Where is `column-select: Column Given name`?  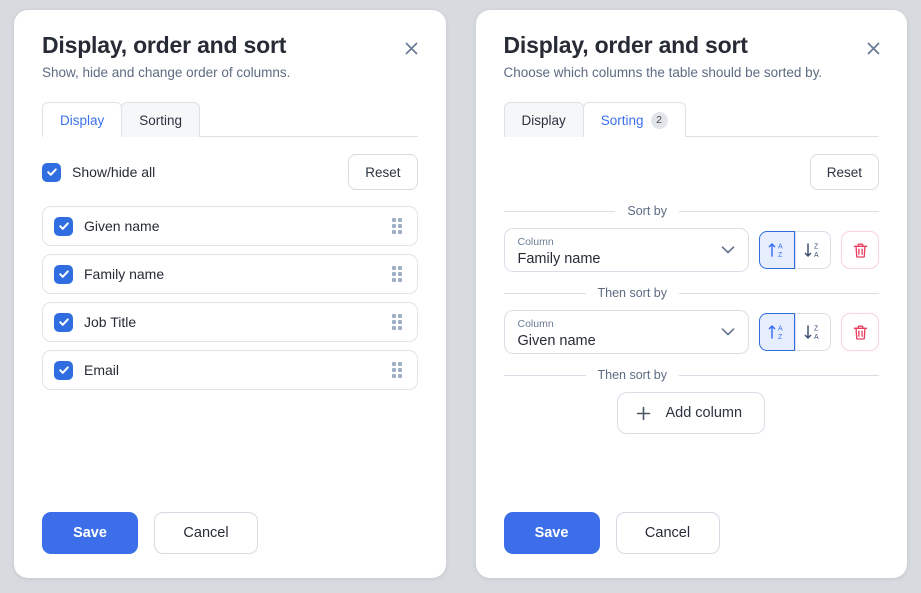 column-select: Column Given name is located at coordinates (626, 332).